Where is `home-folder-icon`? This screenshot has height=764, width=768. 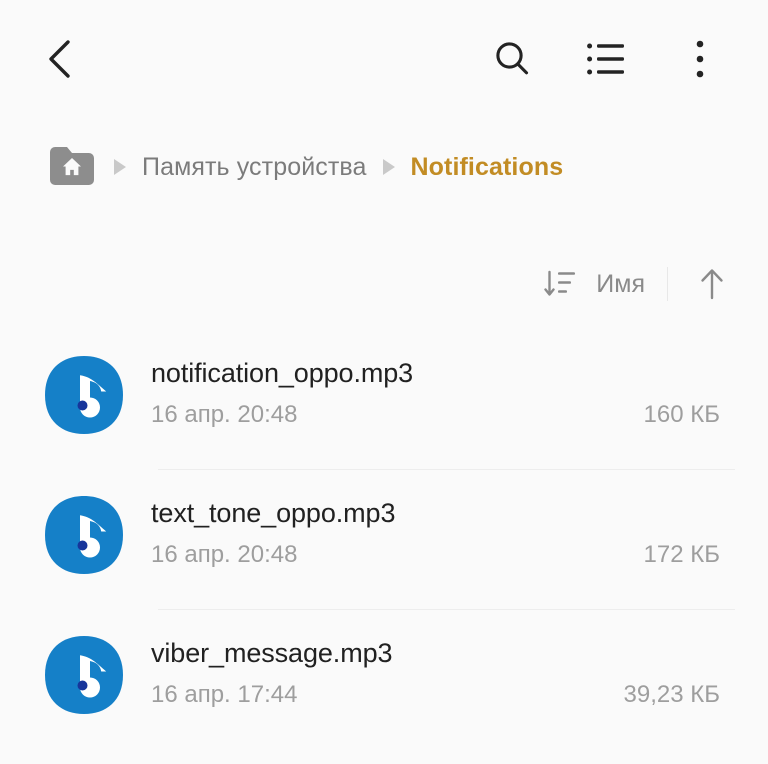 home-folder-icon is located at coordinates (72, 166).